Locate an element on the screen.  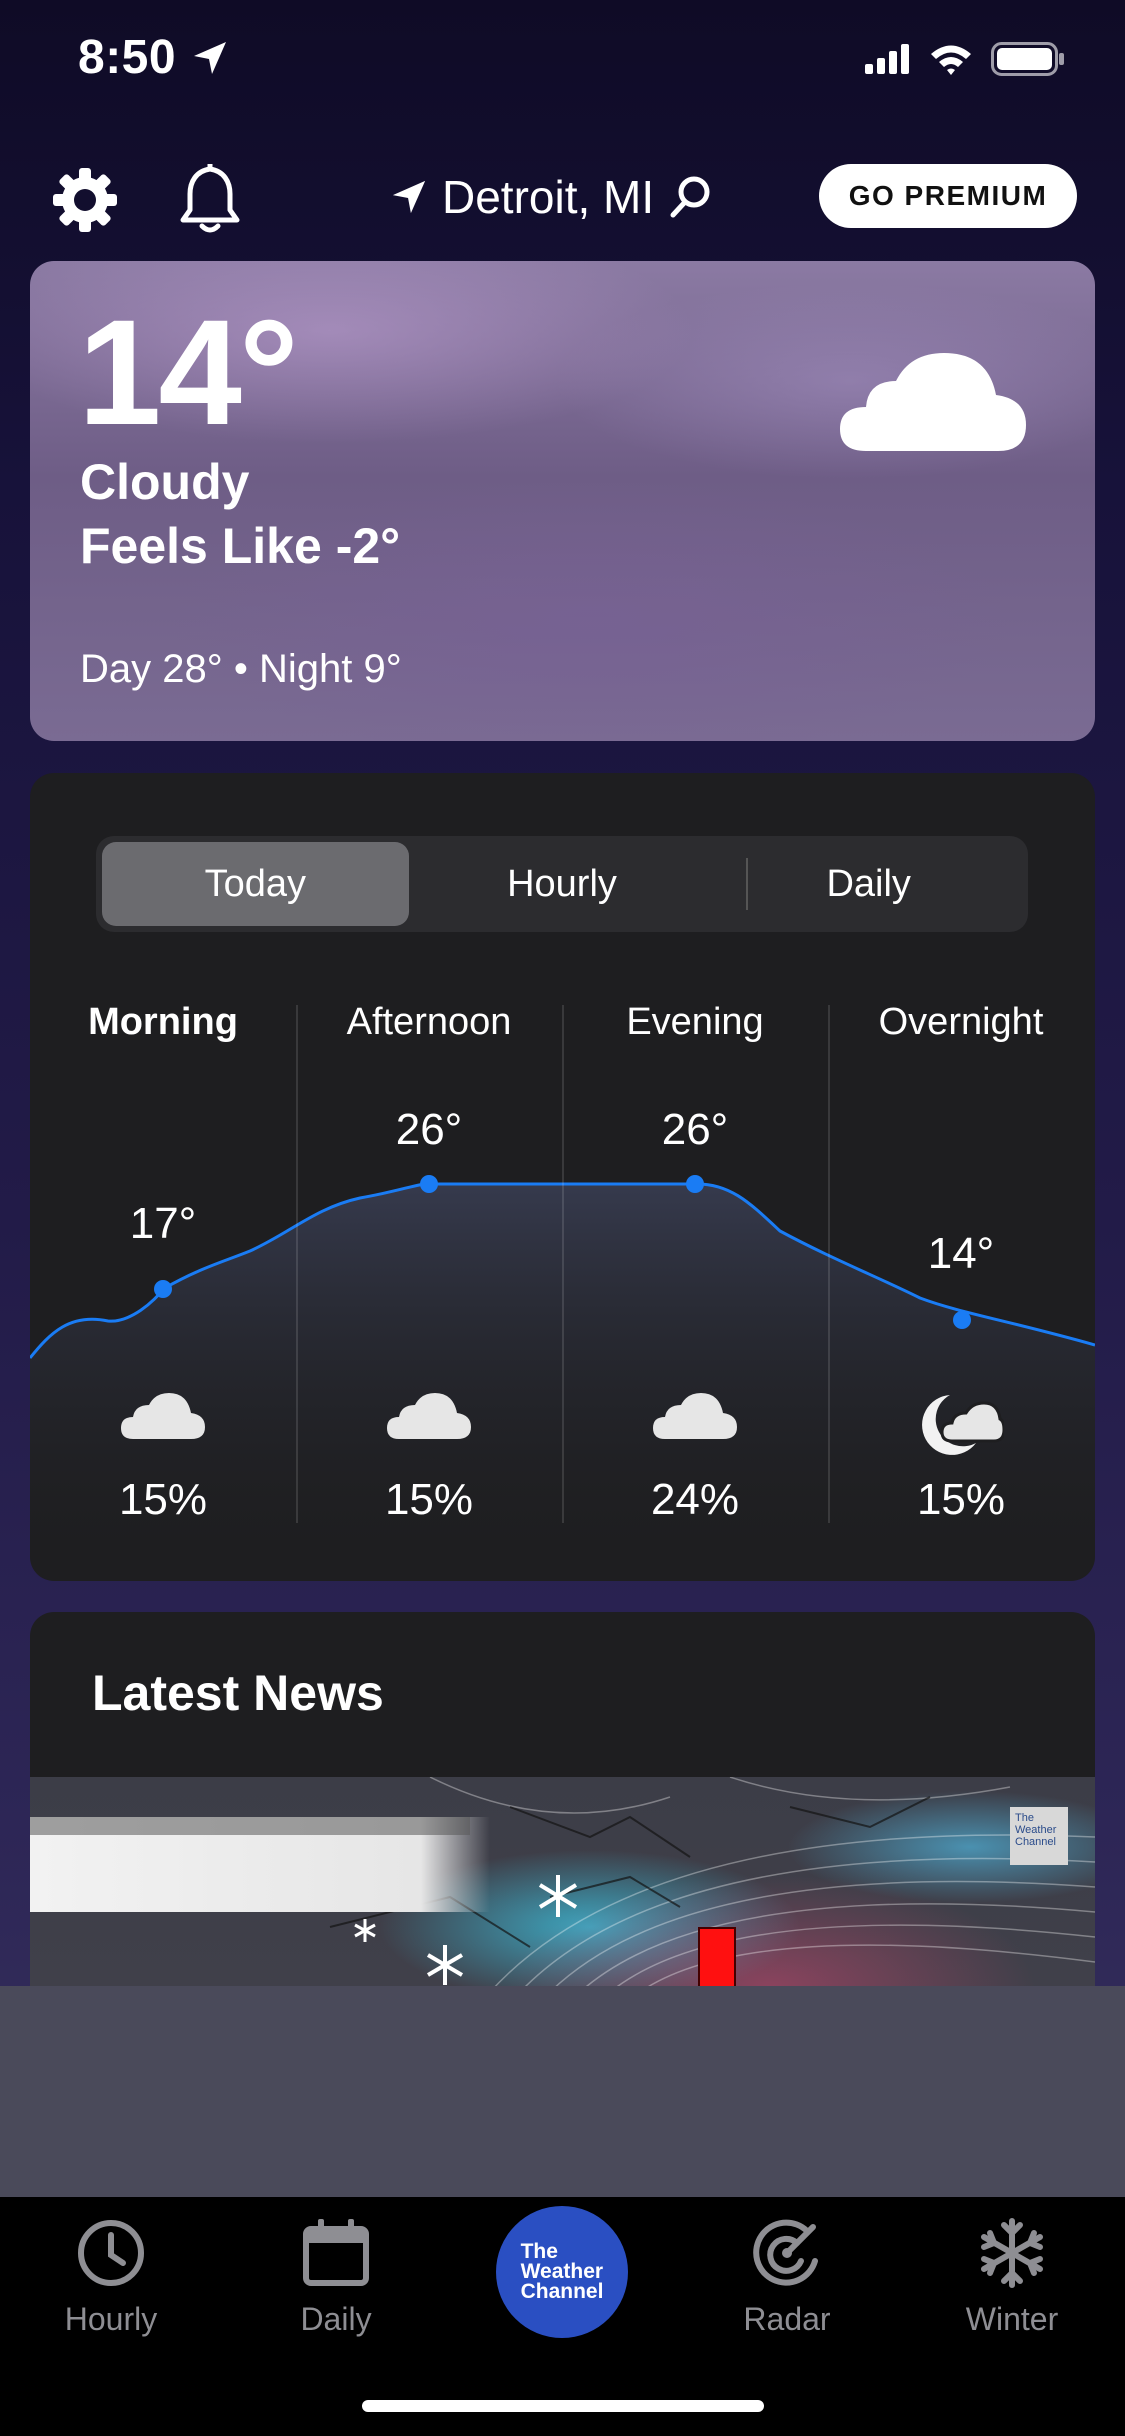
current-temperature: 14° is located at coordinates (188, 372).